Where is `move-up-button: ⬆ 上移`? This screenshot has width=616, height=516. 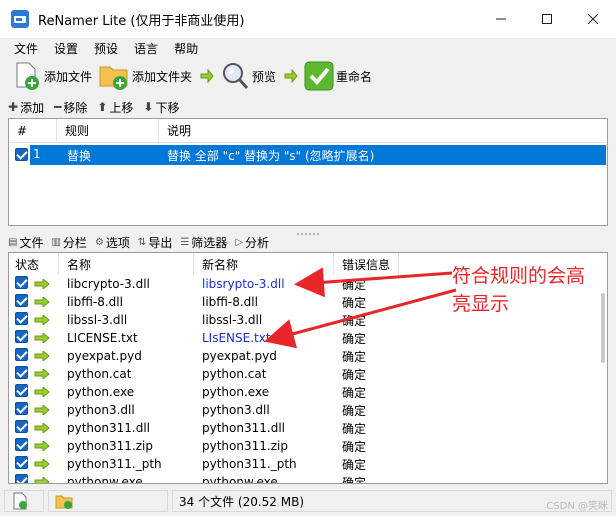
move-up-button: ⬆ 上移 is located at coordinates (115, 107).